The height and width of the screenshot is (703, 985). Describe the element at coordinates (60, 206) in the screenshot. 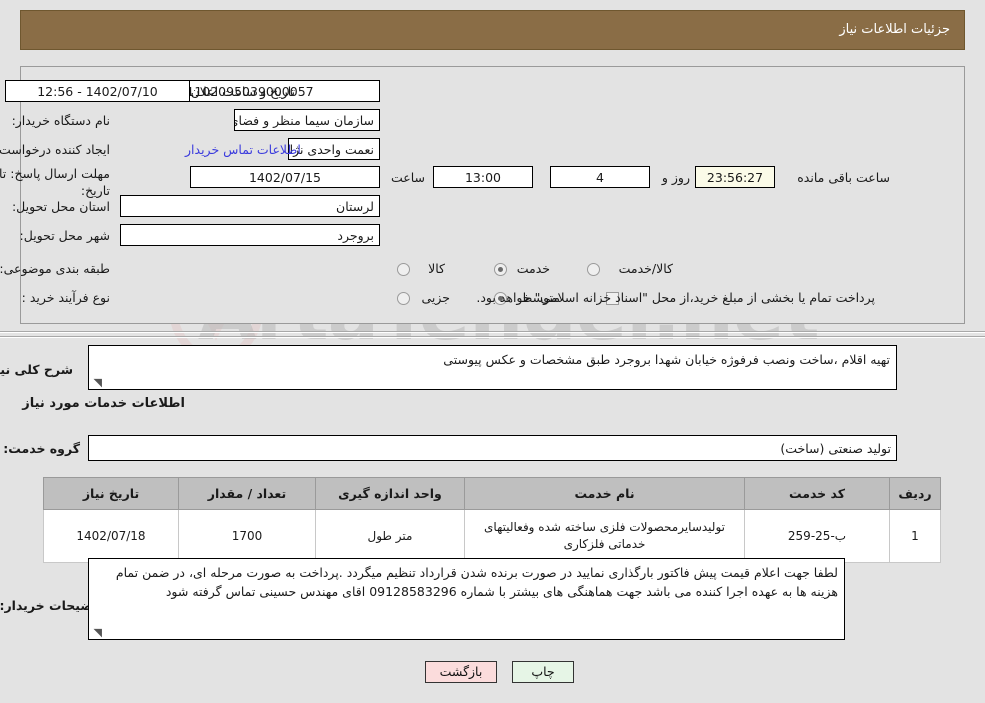

I see `province-label: استان محل تحویل:` at that location.